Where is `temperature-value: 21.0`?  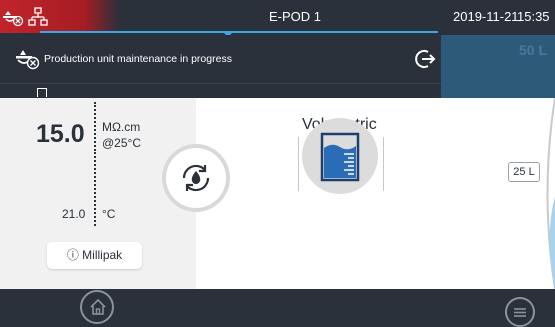 temperature-value: 21.0 is located at coordinates (74, 214).